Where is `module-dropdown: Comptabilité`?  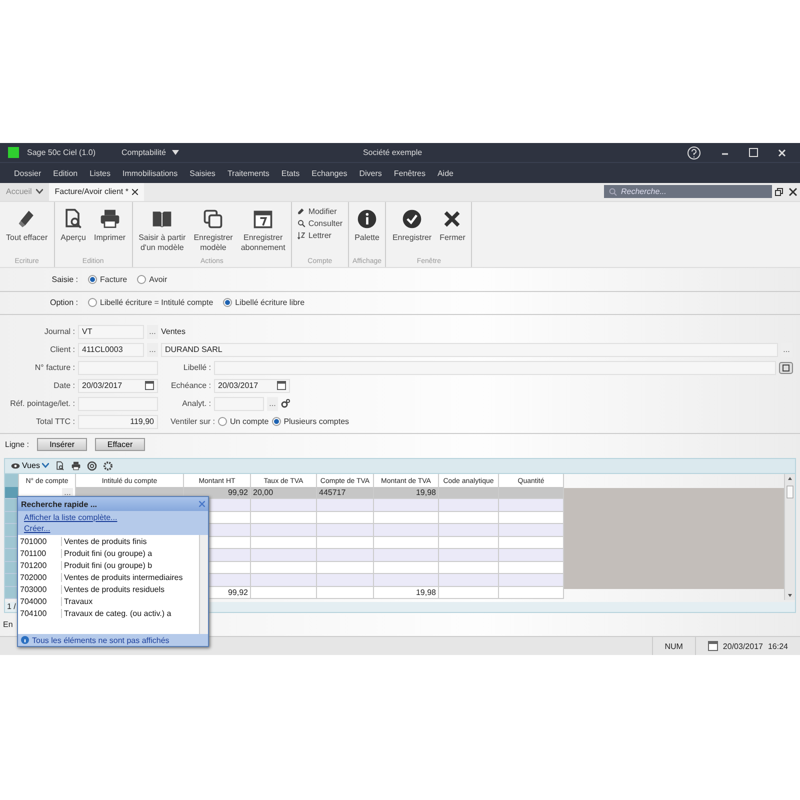
module-dropdown: Comptabilité is located at coordinates (150, 153).